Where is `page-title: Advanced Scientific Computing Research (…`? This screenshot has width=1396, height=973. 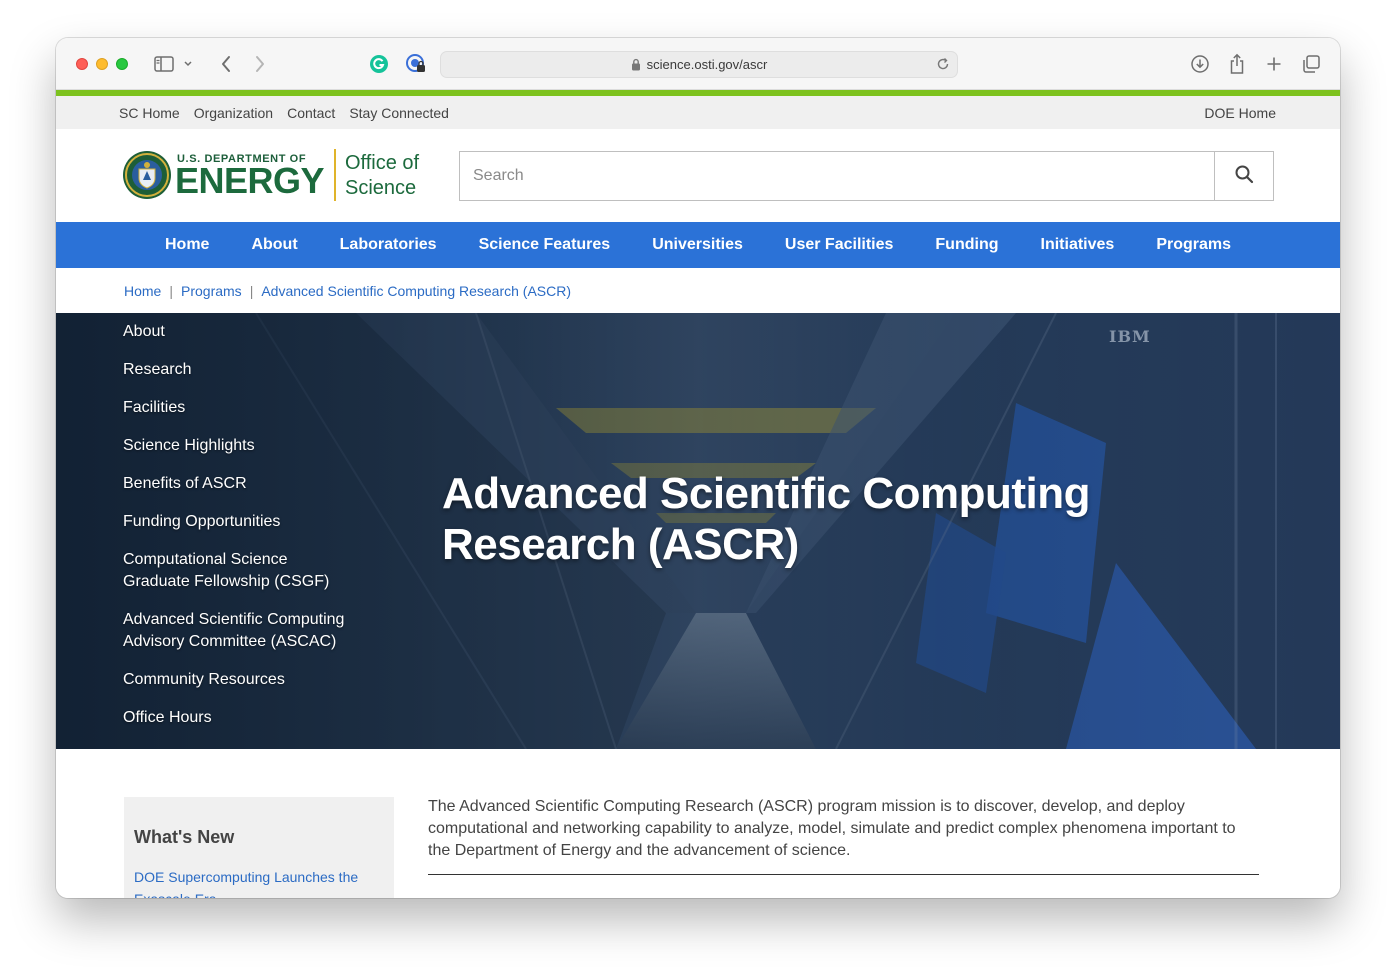 page-title: Advanced Scientific Computing Research (… is located at coordinates (792, 519).